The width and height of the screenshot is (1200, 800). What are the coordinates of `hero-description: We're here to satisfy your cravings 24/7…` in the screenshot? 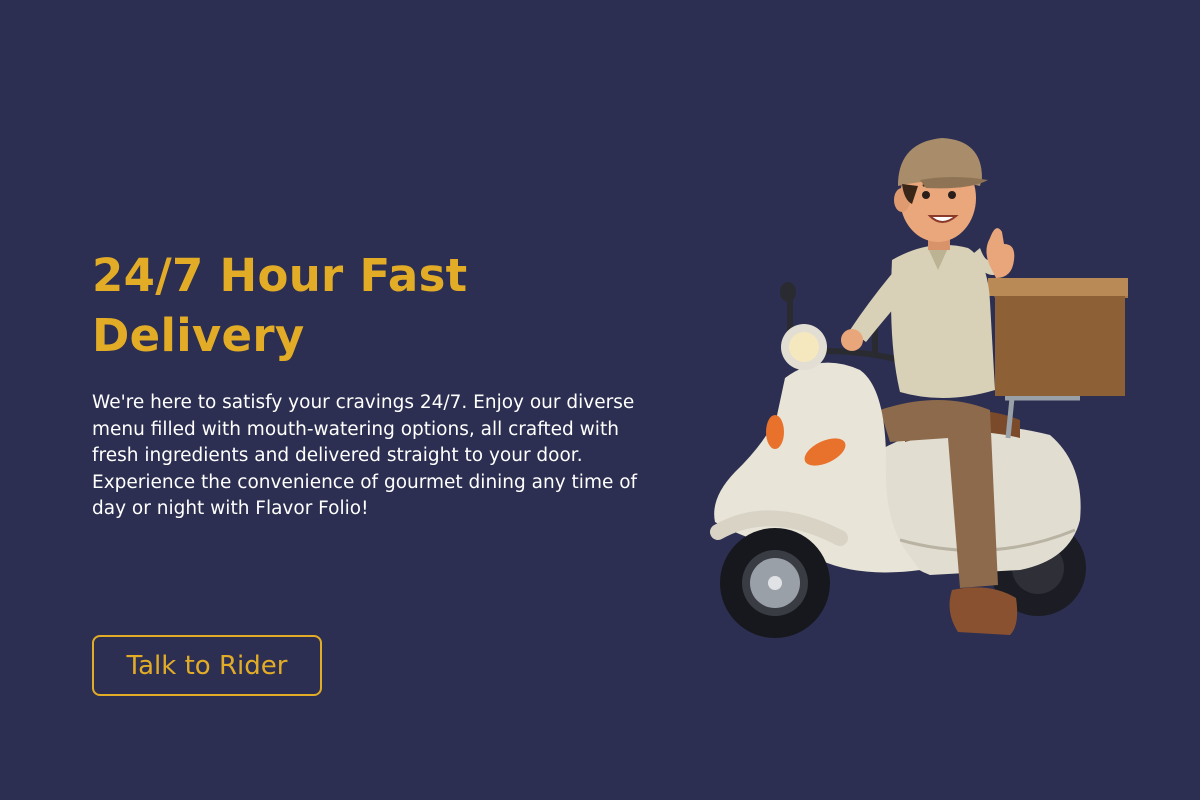 It's located at (365, 455).